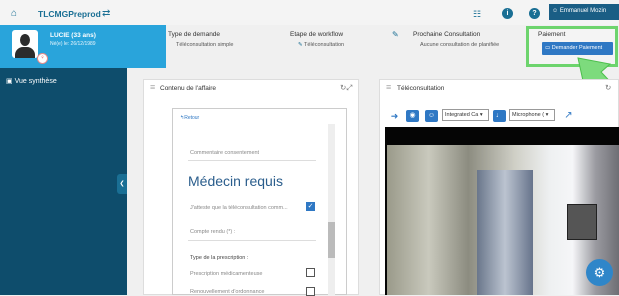 The height and width of the screenshot is (296, 619). I want to click on type-demande-section: Type de demande Téléconsultation simple, so click(226, 46).